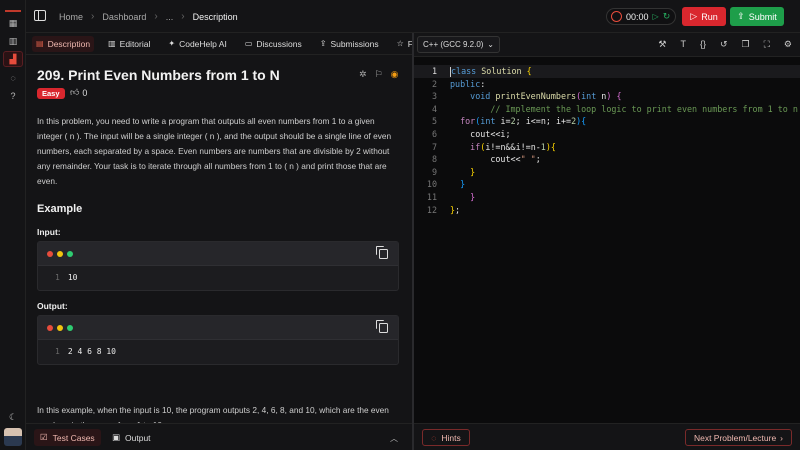 This screenshot has height=450, width=800. I want to click on hints-button: ◌ Hints, so click(446, 437).